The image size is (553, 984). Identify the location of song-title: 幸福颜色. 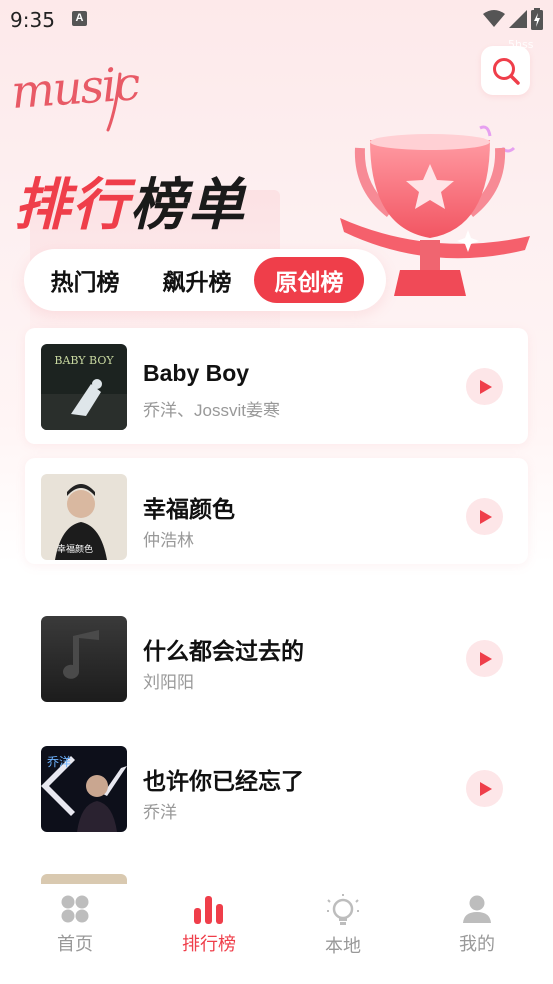
(189, 509).